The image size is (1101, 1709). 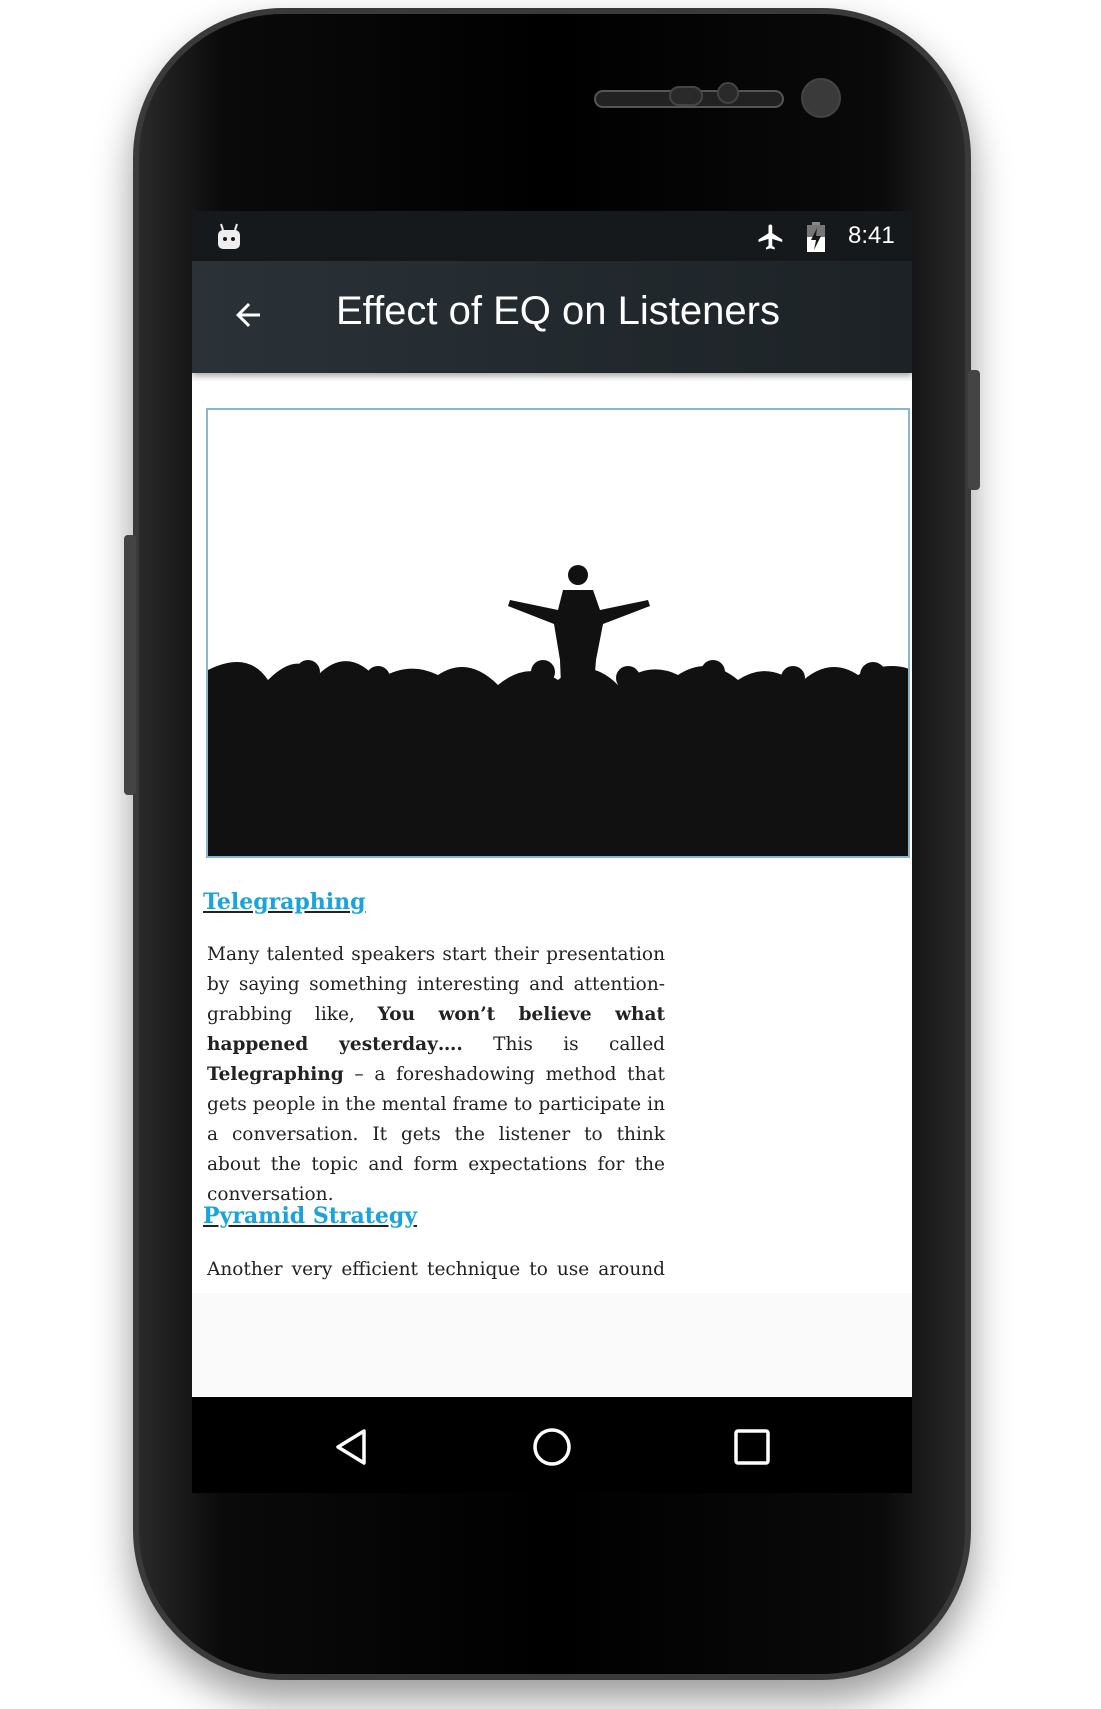 I want to click on page-title: Effect of EQ on Listeners, so click(x=558, y=311).